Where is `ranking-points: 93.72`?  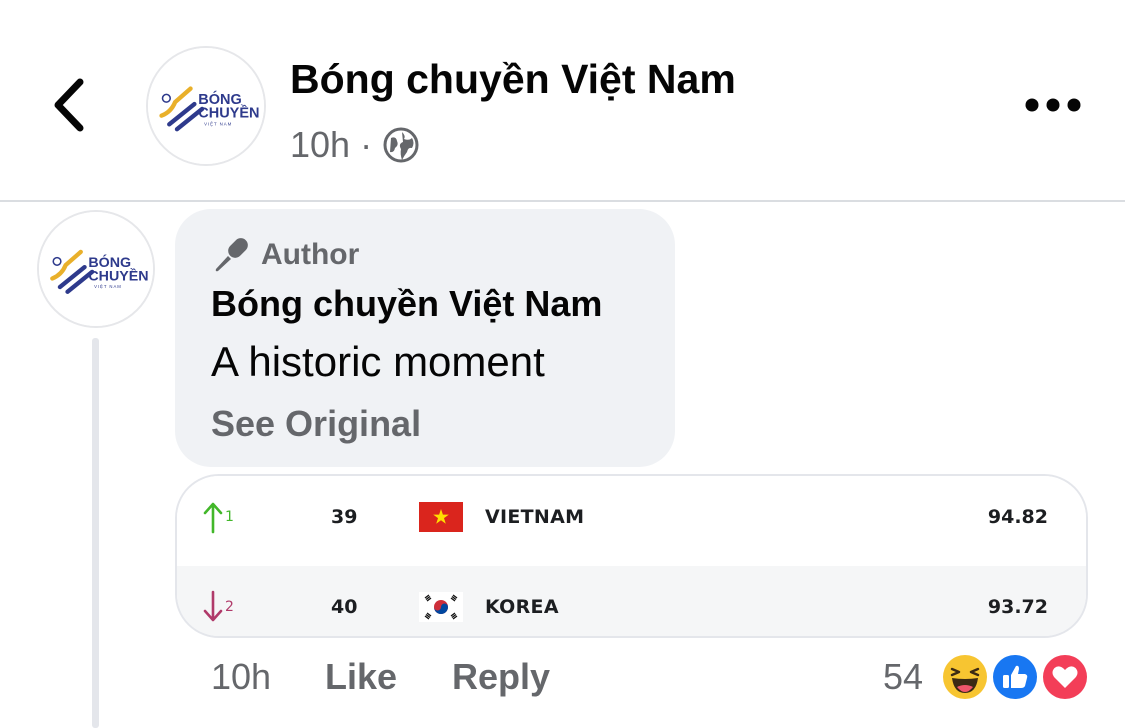 ranking-points: 93.72 is located at coordinates (1017, 607).